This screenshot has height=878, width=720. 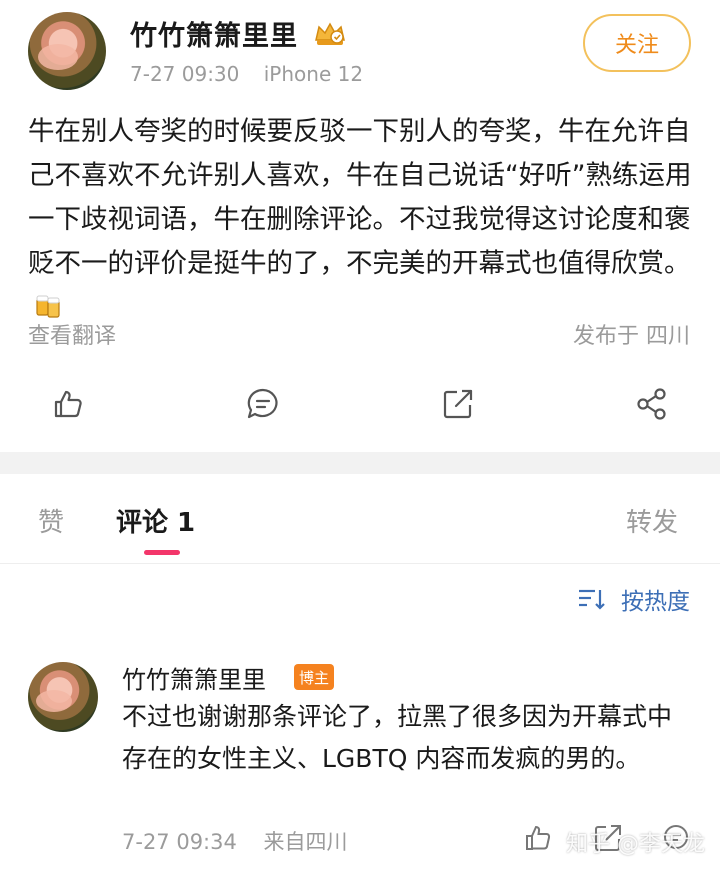 What do you see at coordinates (246, 74) in the screenshot?
I see `post-meta: 7-27 09:30 iPhone 12` at bounding box center [246, 74].